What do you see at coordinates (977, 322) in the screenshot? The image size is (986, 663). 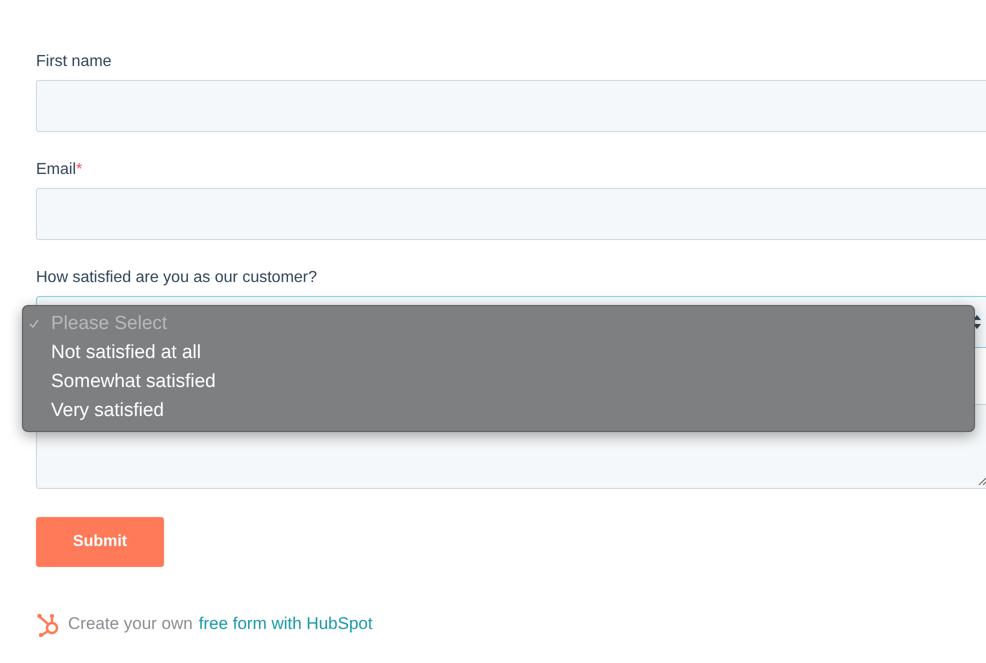 I see `updown-arrows-icon` at bounding box center [977, 322].